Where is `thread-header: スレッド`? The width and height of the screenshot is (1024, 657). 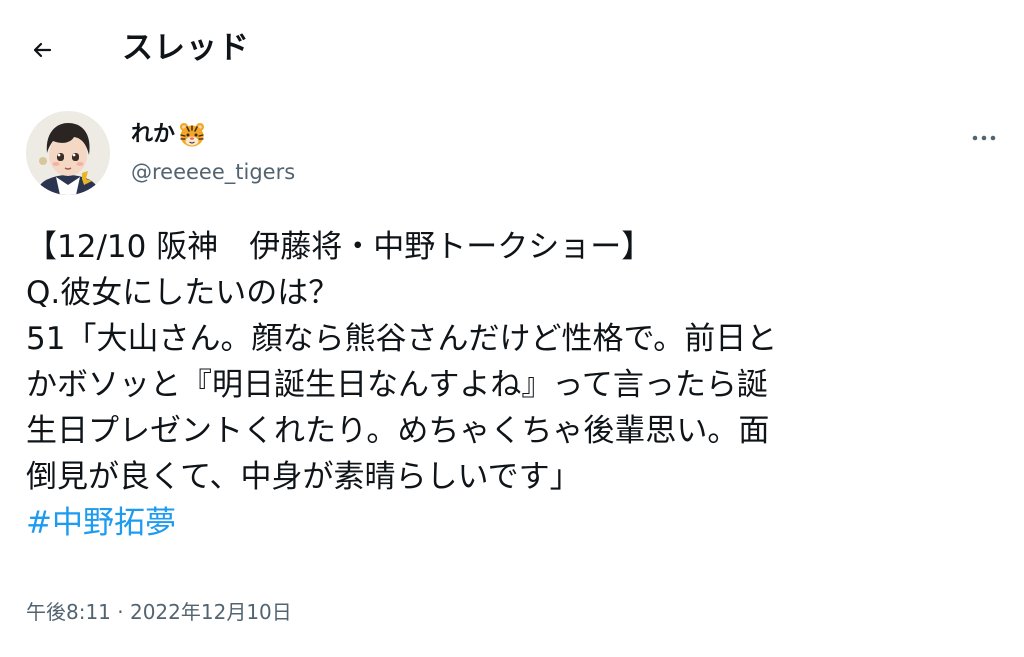 thread-header: スレッド is located at coordinates (512, 48).